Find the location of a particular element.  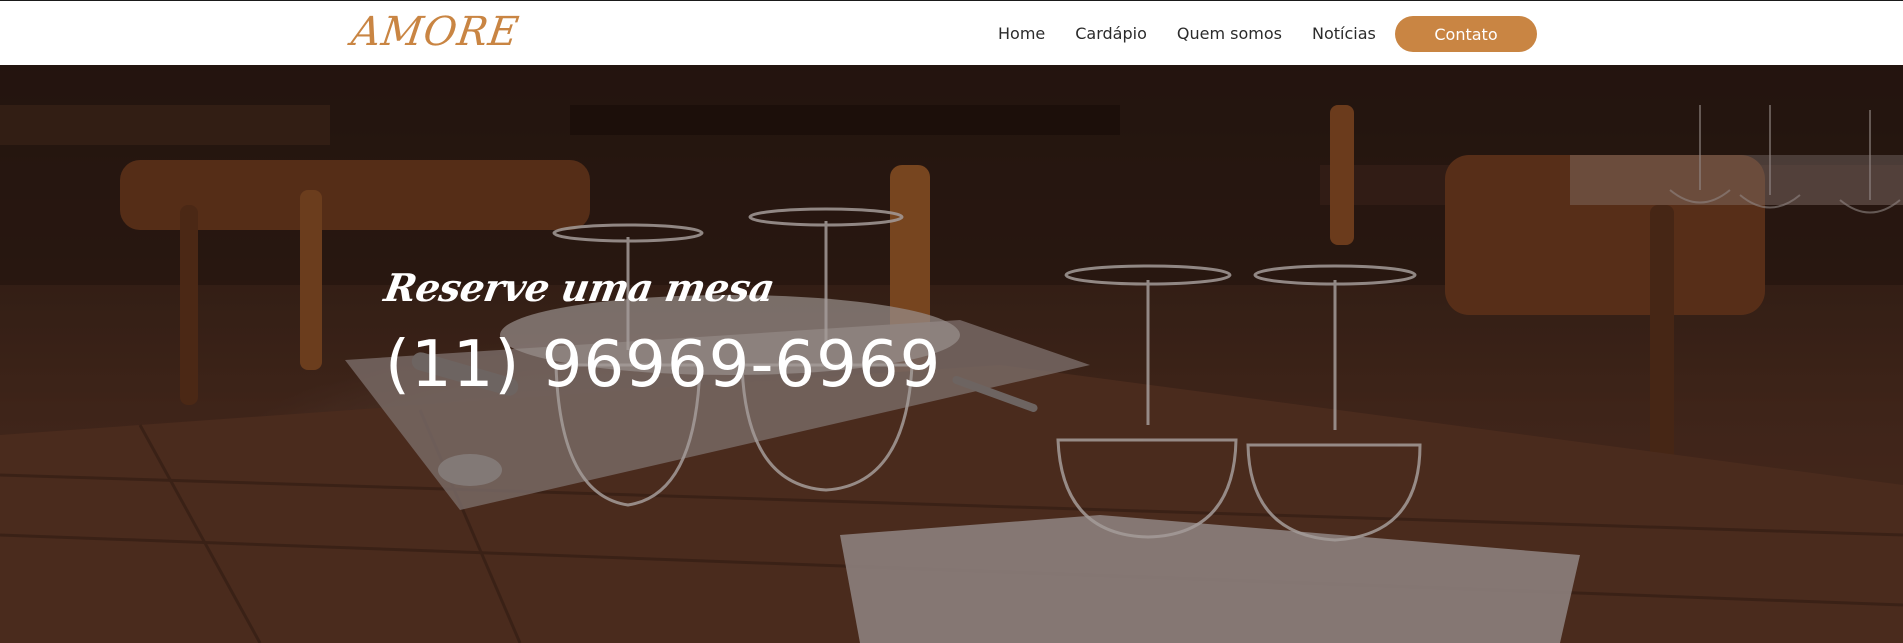

nav-link-noticias: Notícias is located at coordinates (1344, 33).